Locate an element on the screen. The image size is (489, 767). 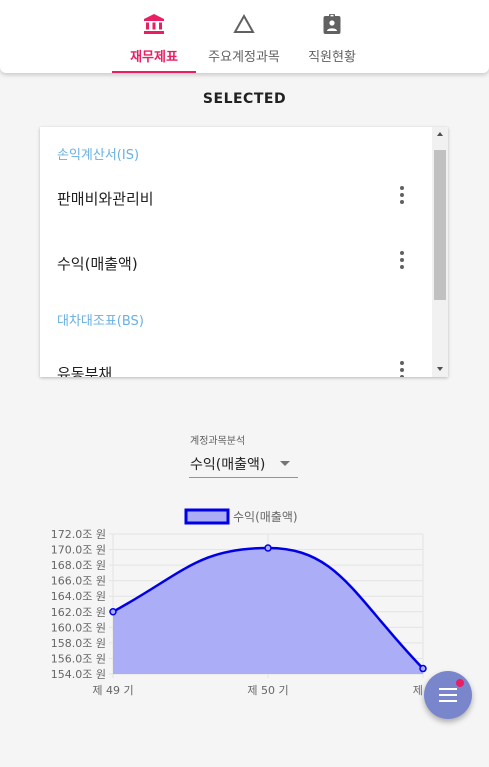
account-select-value: 수익(매출액) is located at coordinates (228, 465).